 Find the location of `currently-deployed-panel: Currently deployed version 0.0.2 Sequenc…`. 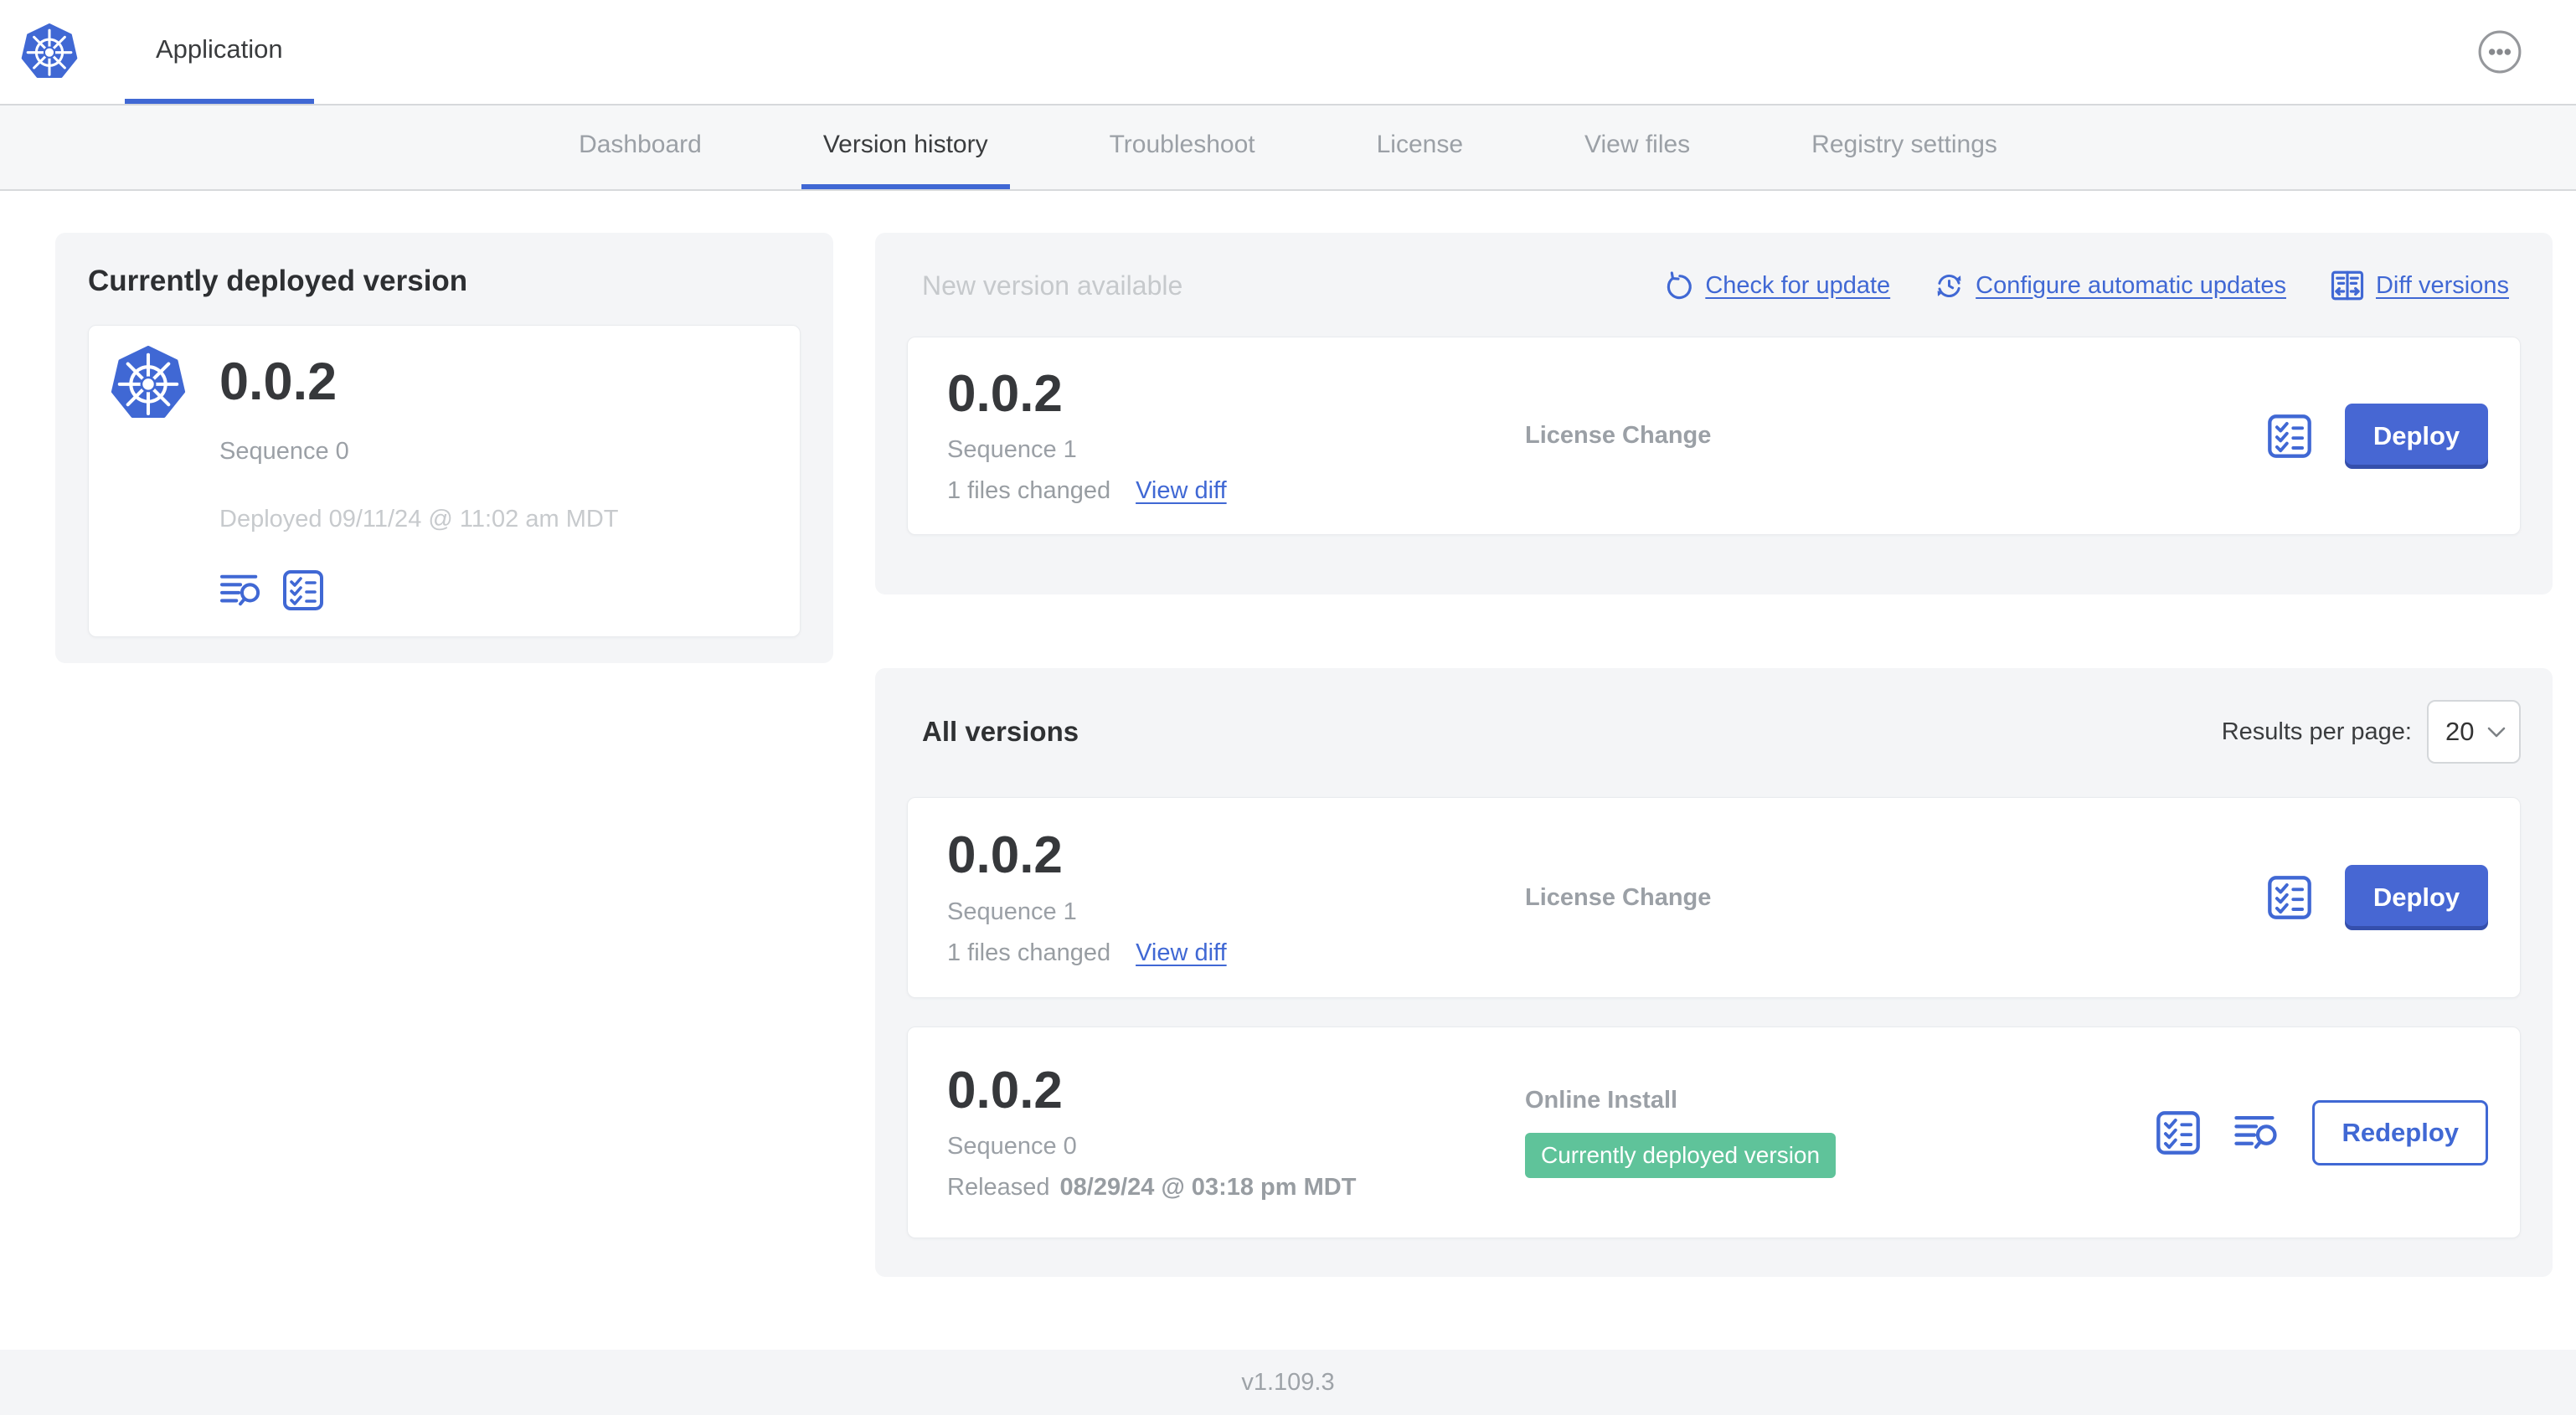

currently-deployed-panel: Currently deployed version 0.0.2 Sequenc… is located at coordinates (444, 448).